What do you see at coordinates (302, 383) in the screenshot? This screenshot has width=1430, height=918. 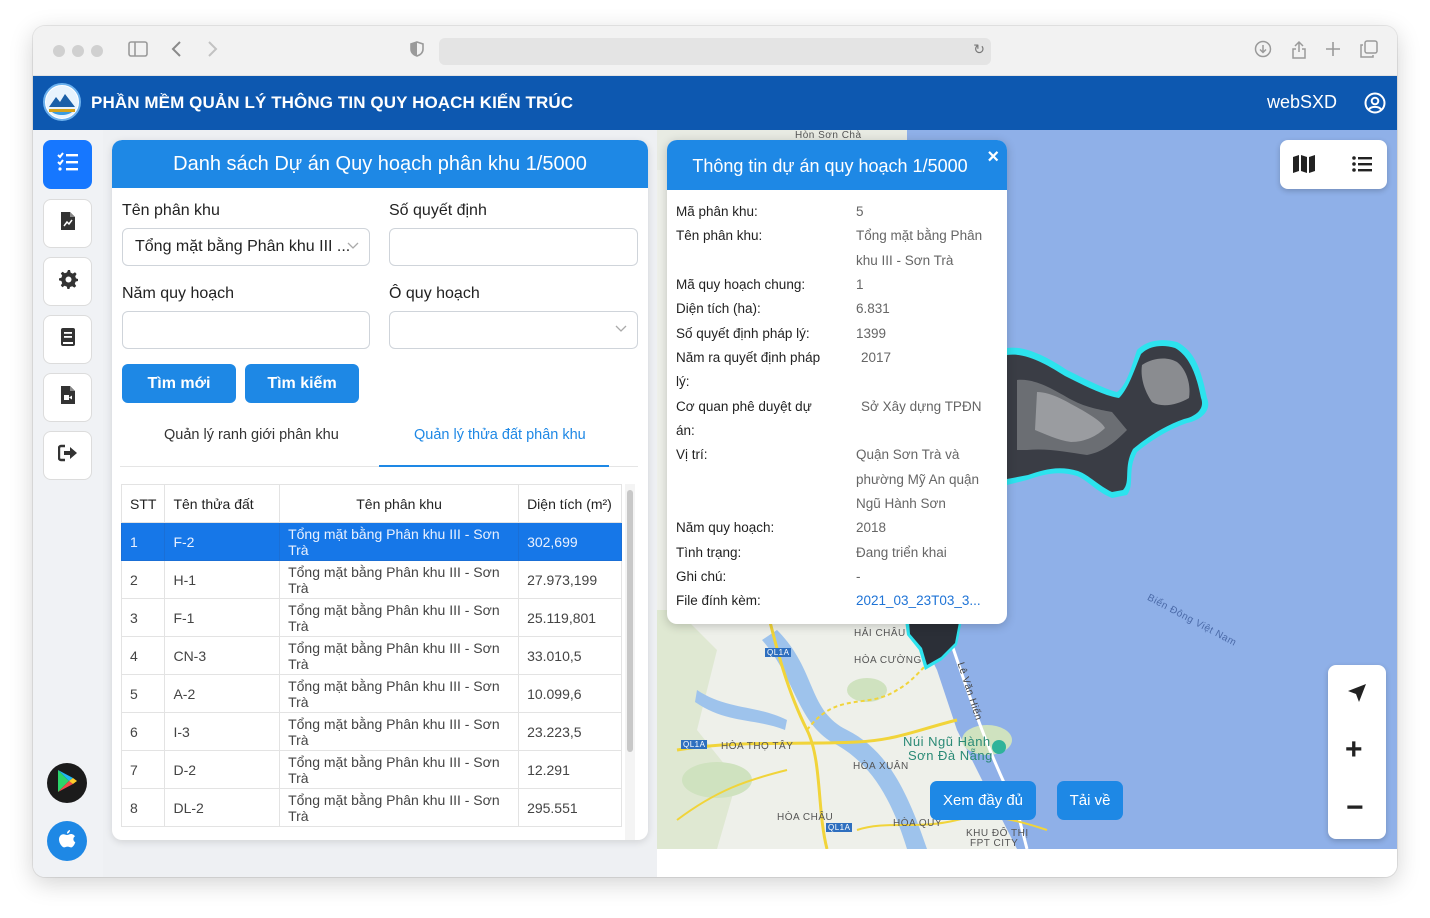 I see `search-button: Tìm kiếm` at bounding box center [302, 383].